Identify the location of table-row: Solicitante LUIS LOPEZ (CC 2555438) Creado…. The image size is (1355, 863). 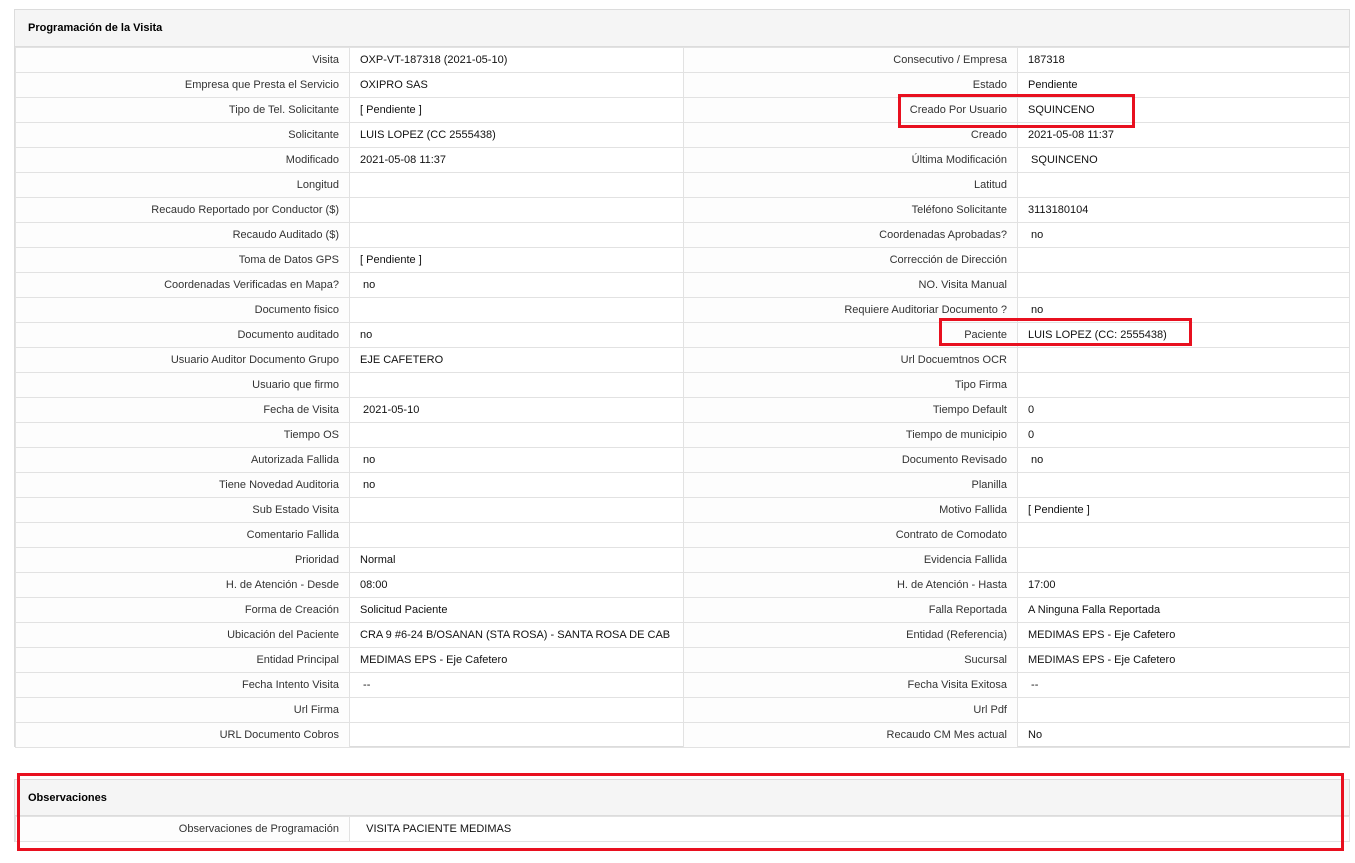
(682, 135).